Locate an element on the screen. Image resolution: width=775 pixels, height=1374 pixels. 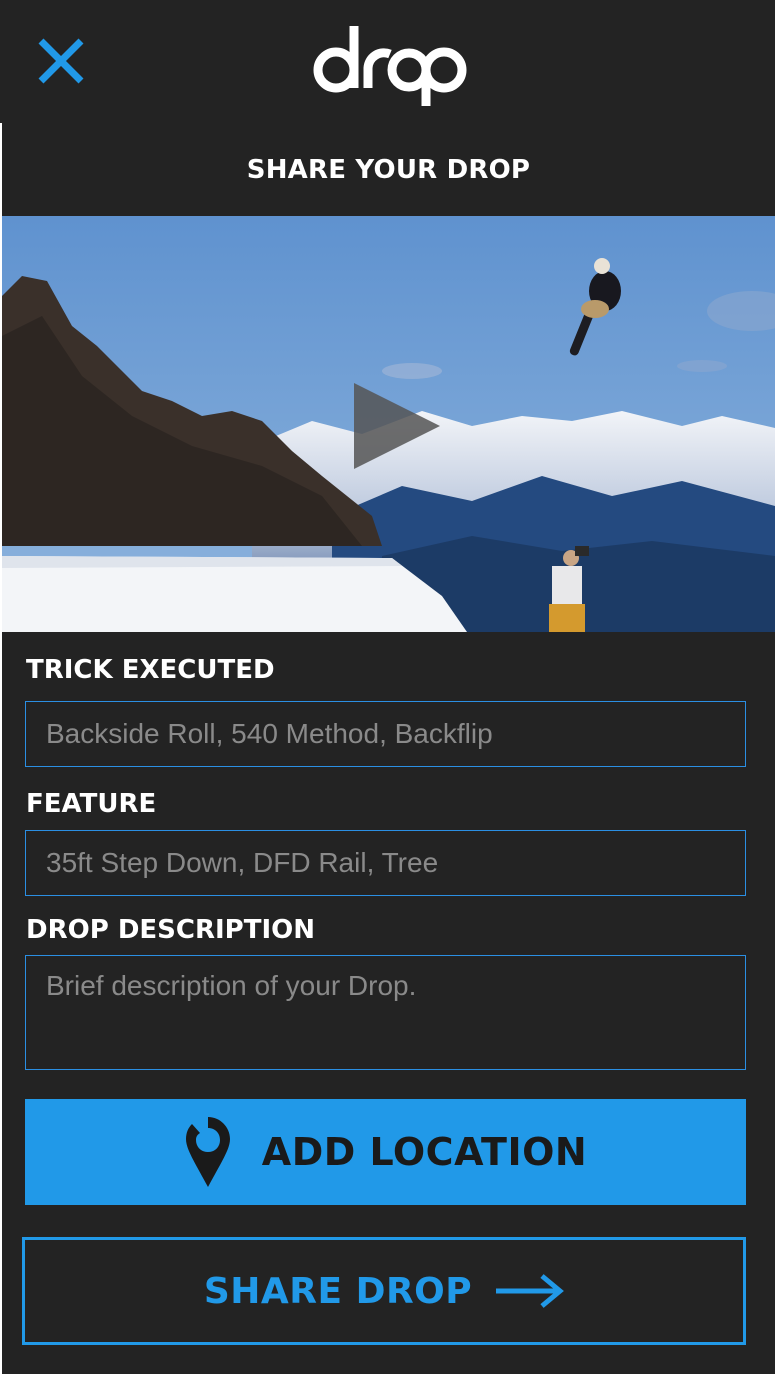
feature-input is located at coordinates (385, 863).